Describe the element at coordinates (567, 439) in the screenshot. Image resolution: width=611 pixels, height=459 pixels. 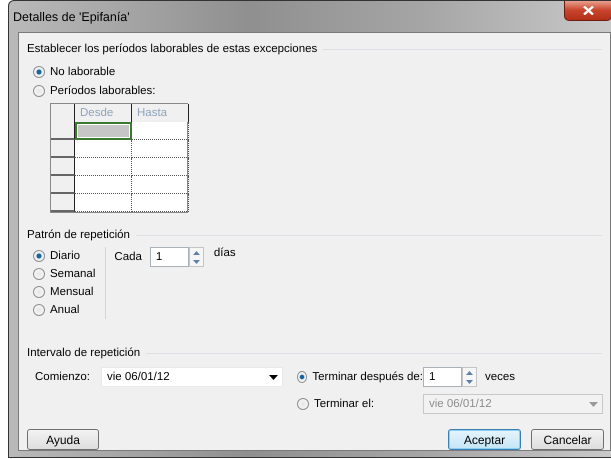
I see `dialog-button: Cancelar` at that location.